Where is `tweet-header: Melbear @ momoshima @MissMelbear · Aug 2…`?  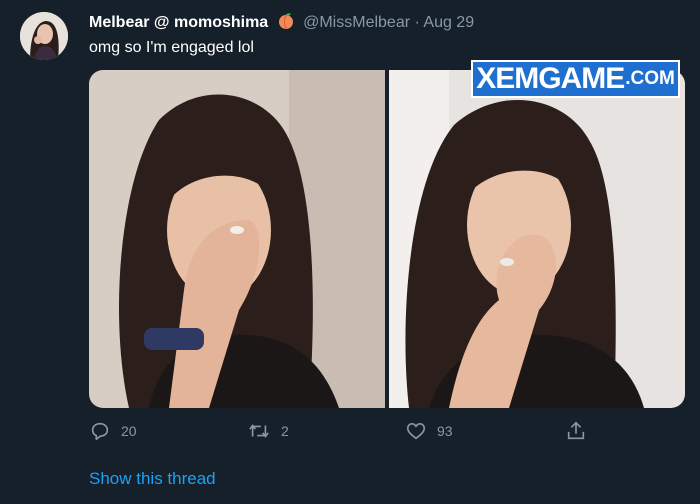
tweet-header: Melbear @ momoshima @MissMelbear · Aug 2… is located at coordinates (281, 24).